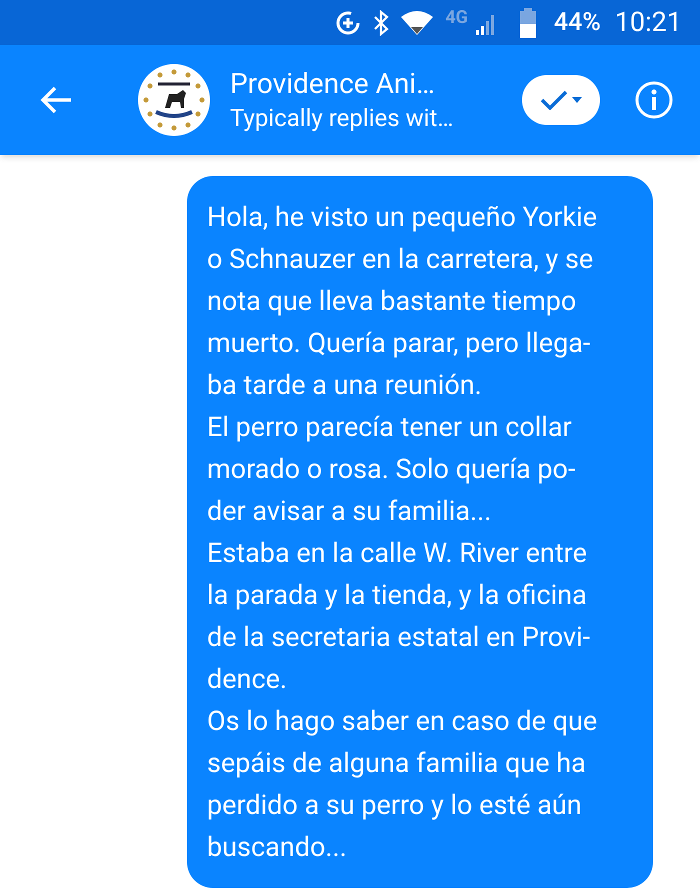 The height and width of the screenshot is (894, 700). What do you see at coordinates (348, 23) in the screenshot?
I see `data-saver-icon` at bounding box center [348, 23].